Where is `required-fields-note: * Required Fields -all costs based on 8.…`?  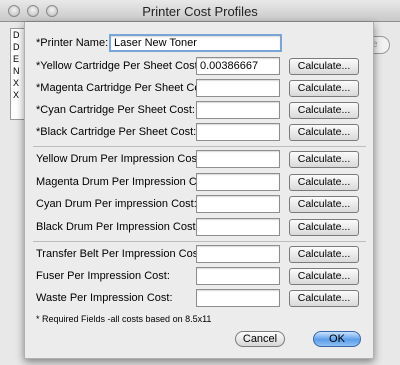 required-fields-note: * Required Fields -all costs based on 8.… is located at coordinates (124, 319).